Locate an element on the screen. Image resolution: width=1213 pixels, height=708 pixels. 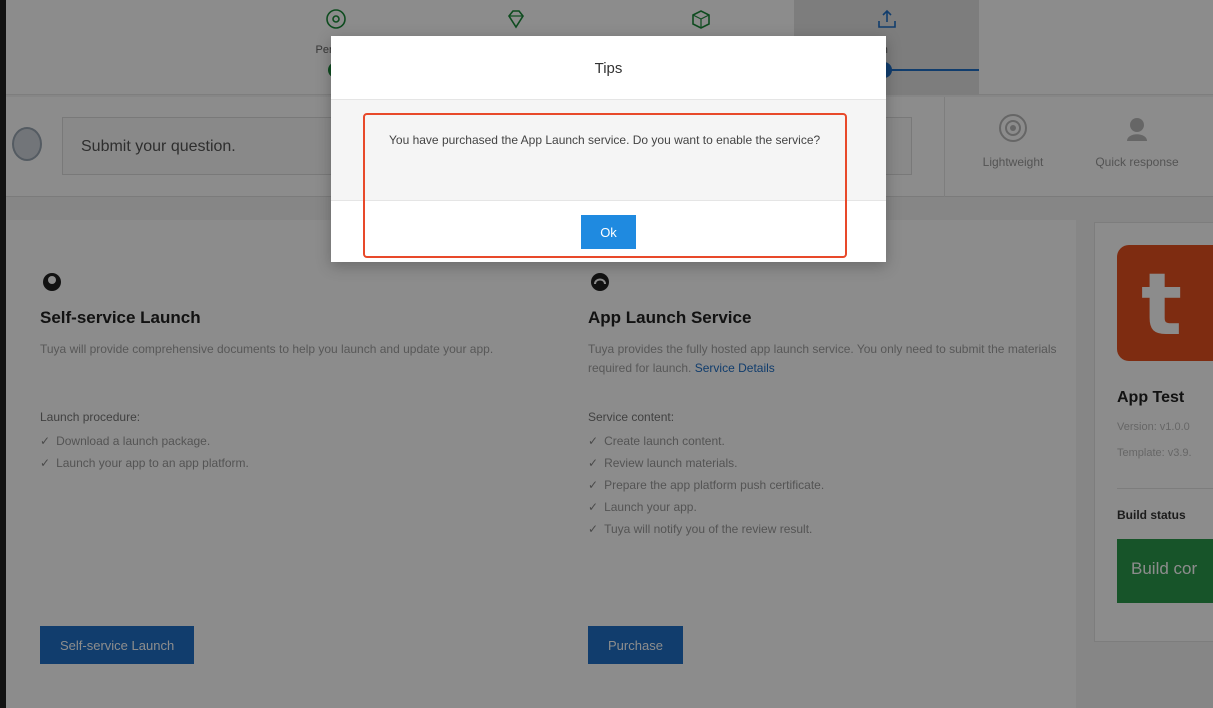
dialog-title: Tips is located at coordinates (608, 68).